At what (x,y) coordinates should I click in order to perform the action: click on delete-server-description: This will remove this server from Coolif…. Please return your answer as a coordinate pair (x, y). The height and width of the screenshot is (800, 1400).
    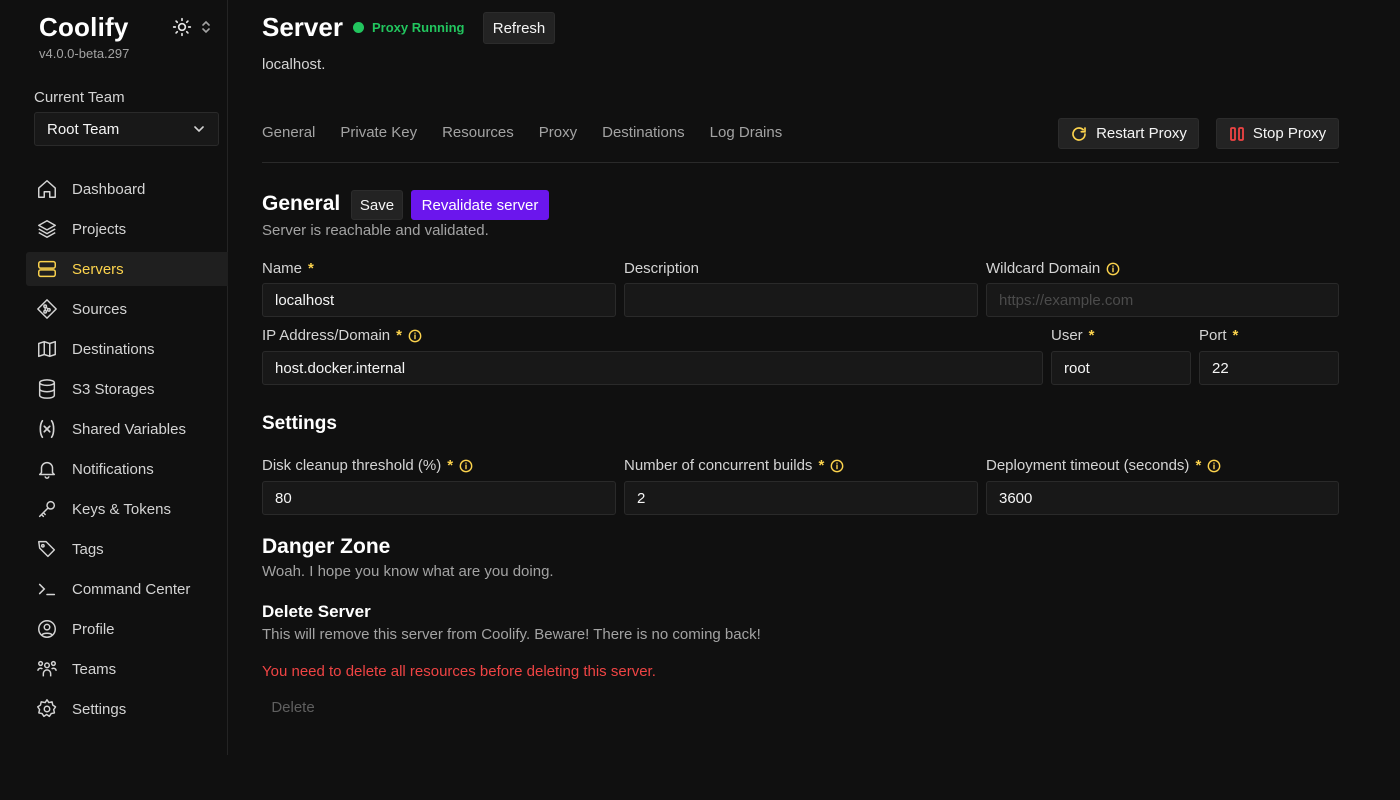
    Looking at the image, I should click on (511, 634).